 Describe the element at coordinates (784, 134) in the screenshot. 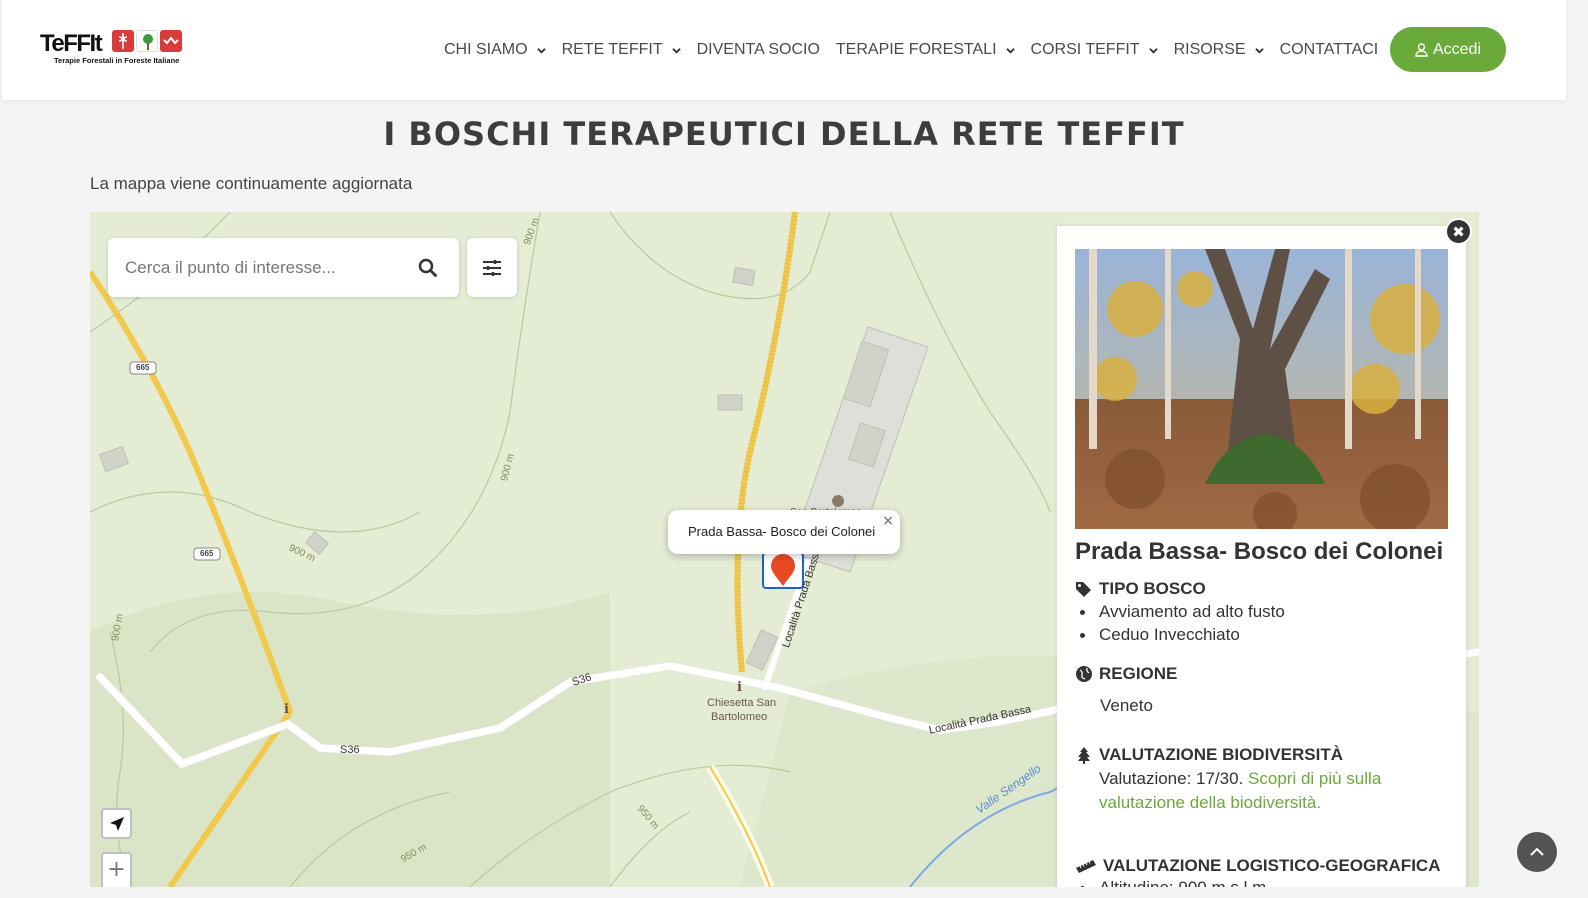

I see `page-title: I BOSCHI TERAPEUTICI DELLA RETE TEFFIT` at that location.